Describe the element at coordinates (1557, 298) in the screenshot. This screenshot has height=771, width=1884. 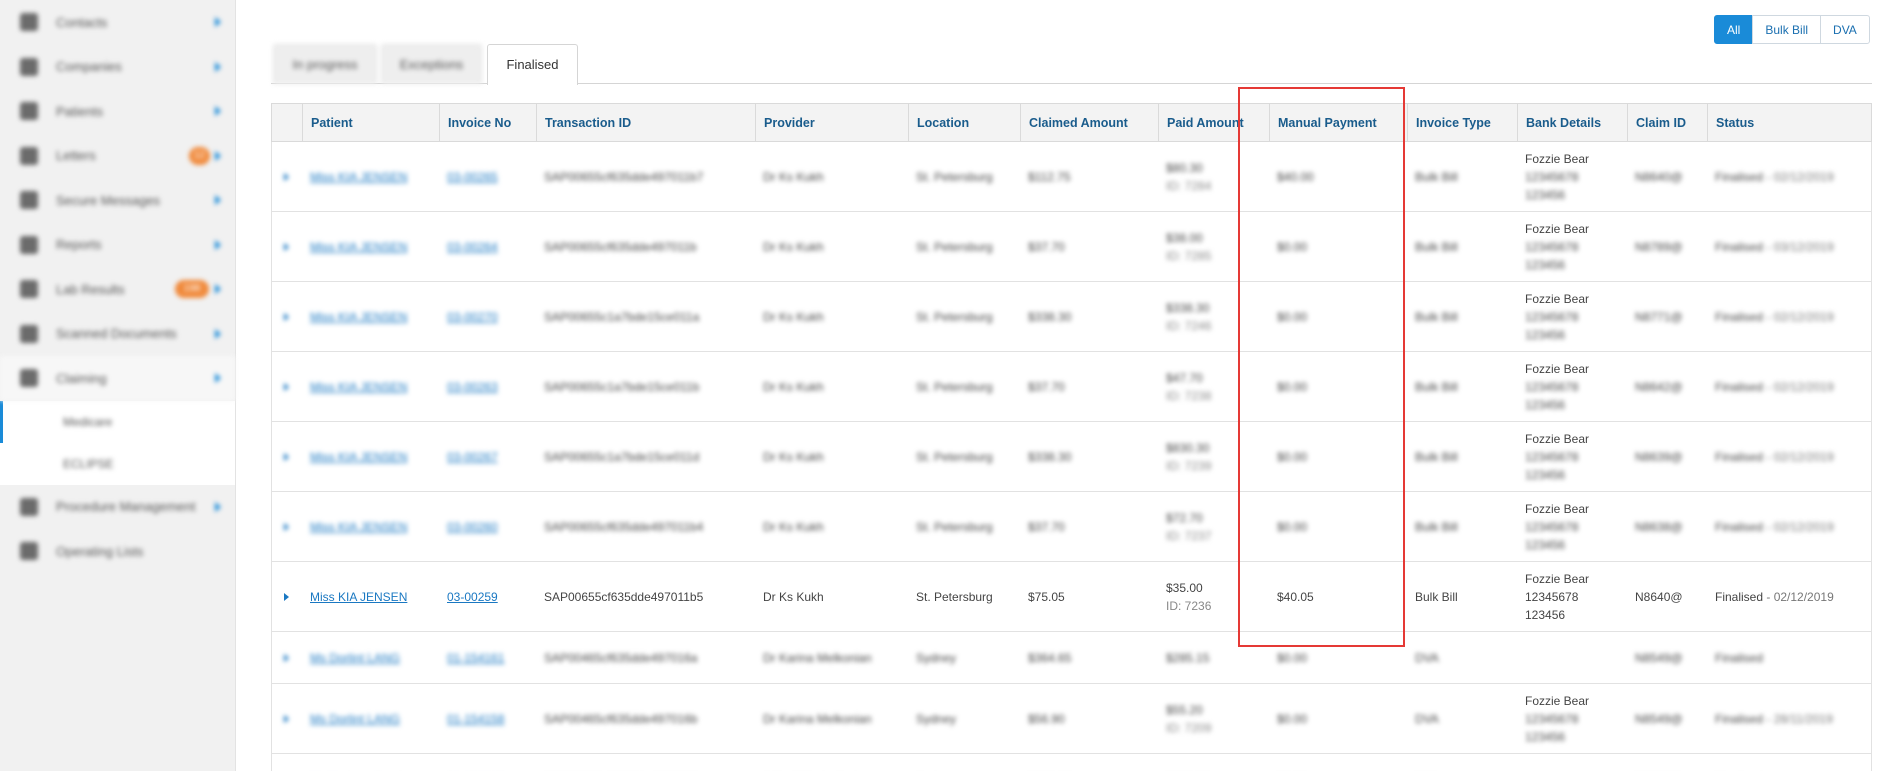
I see `bank-detail-line: Fozzie Bear` at that location.